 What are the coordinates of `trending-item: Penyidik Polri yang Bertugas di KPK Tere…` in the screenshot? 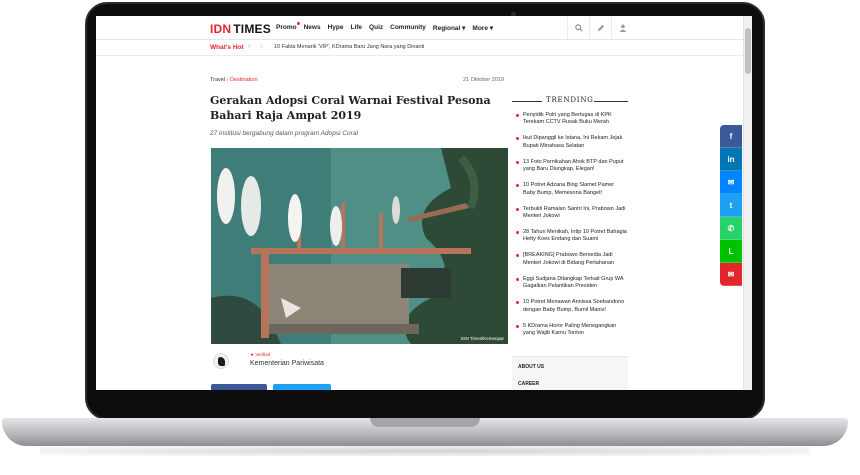 It's located at (571, 123).